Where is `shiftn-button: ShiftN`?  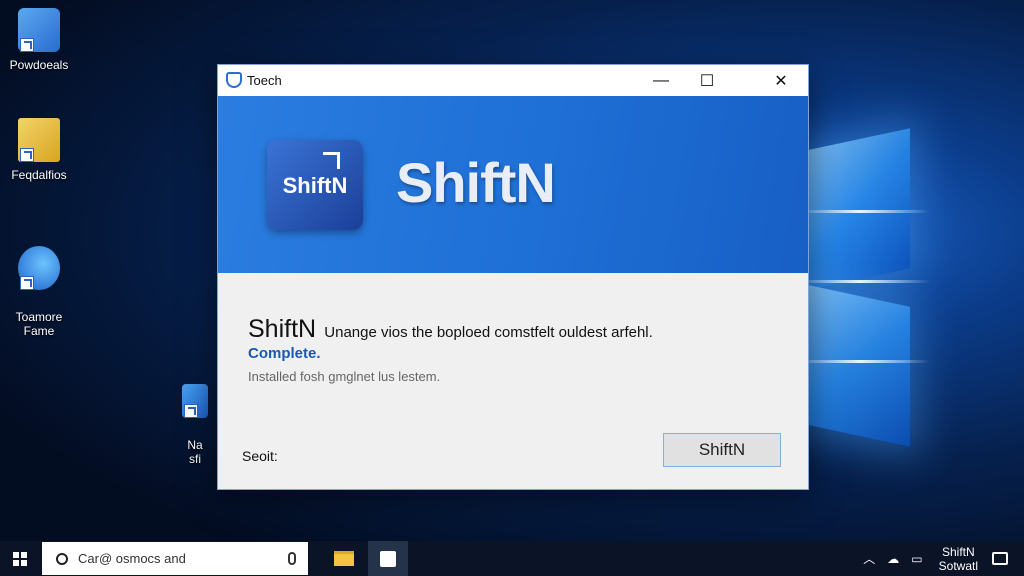 shiftn-button: ShiftN is located at coordinates (722, 450).